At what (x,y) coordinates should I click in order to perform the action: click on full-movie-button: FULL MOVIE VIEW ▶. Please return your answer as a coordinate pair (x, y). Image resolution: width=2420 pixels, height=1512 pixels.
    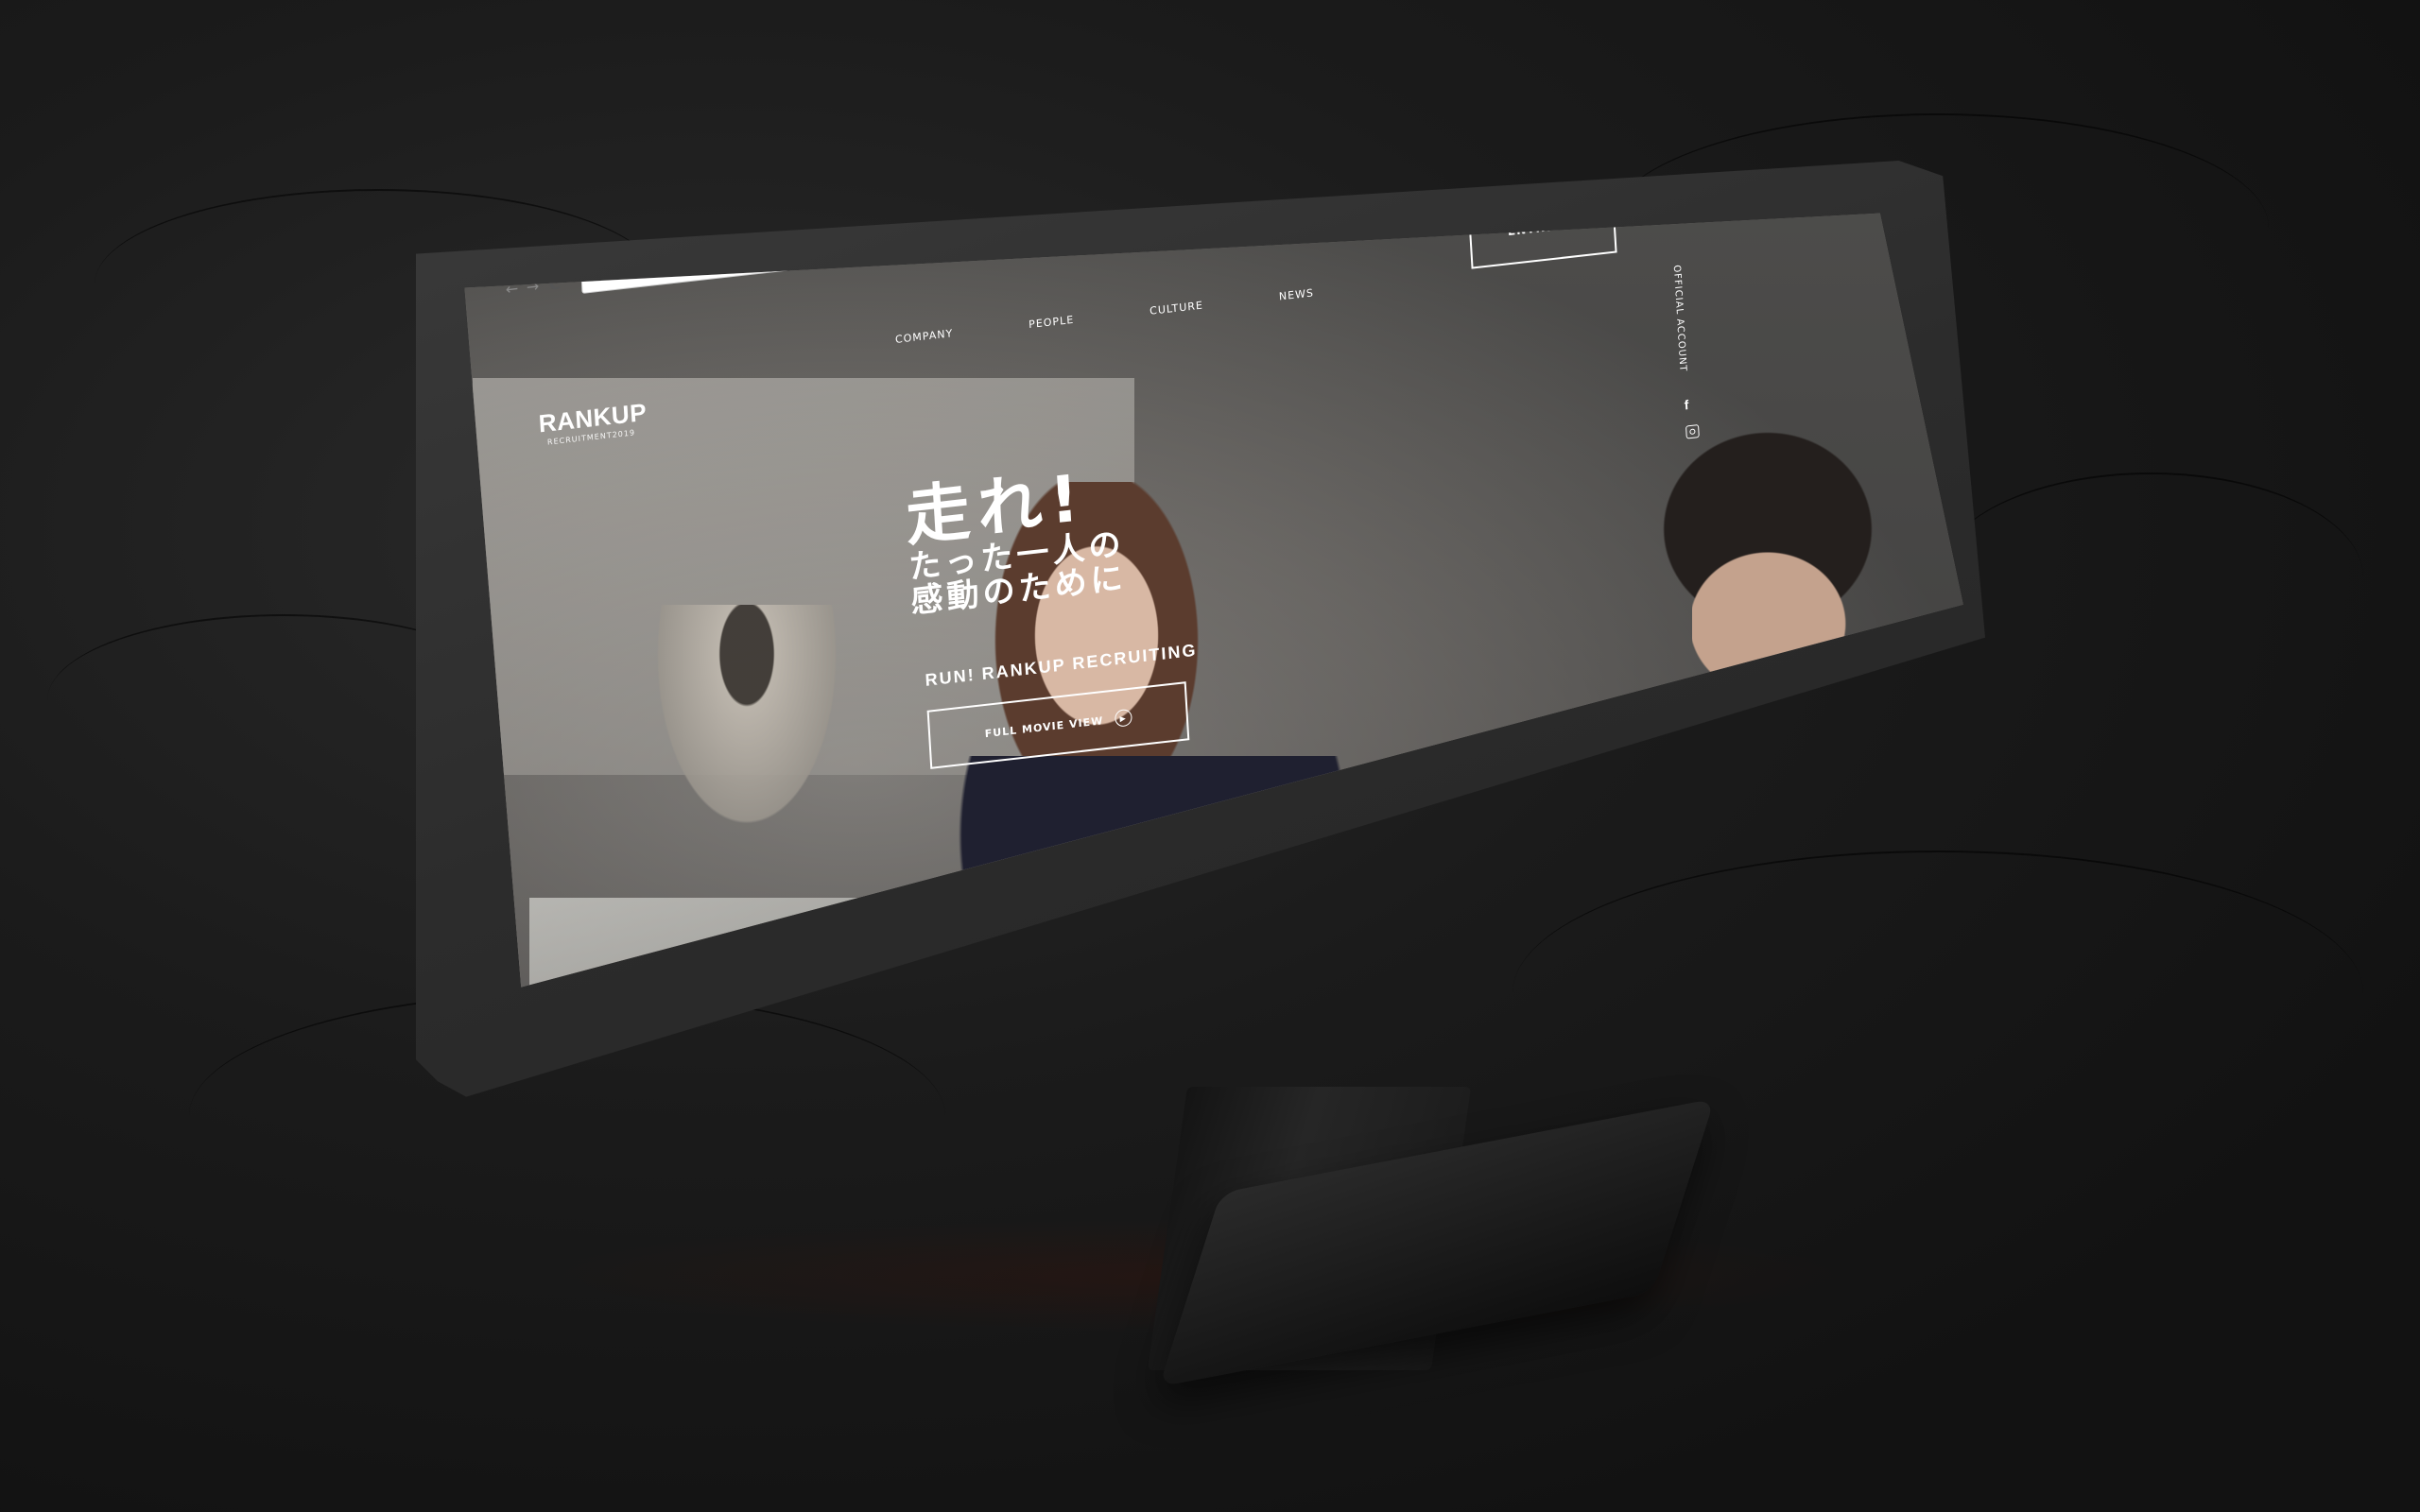
    Looking at the image, I should click on (1058, 725).